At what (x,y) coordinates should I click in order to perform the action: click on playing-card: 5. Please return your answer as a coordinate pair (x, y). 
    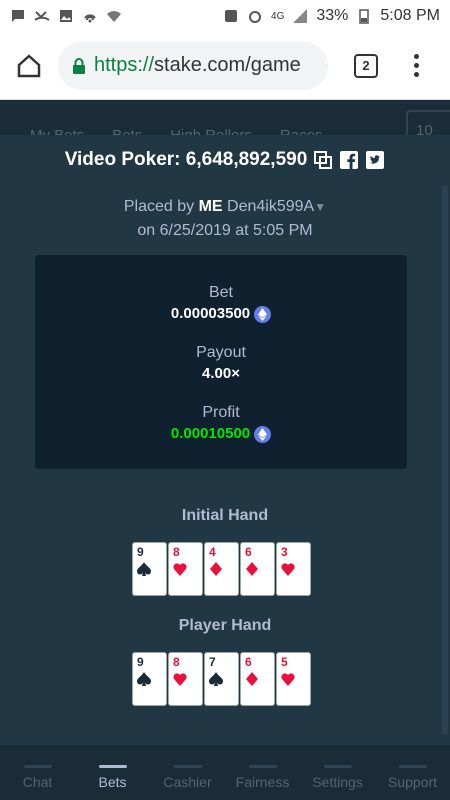
    Looking at the image, I should click on (293, 679).